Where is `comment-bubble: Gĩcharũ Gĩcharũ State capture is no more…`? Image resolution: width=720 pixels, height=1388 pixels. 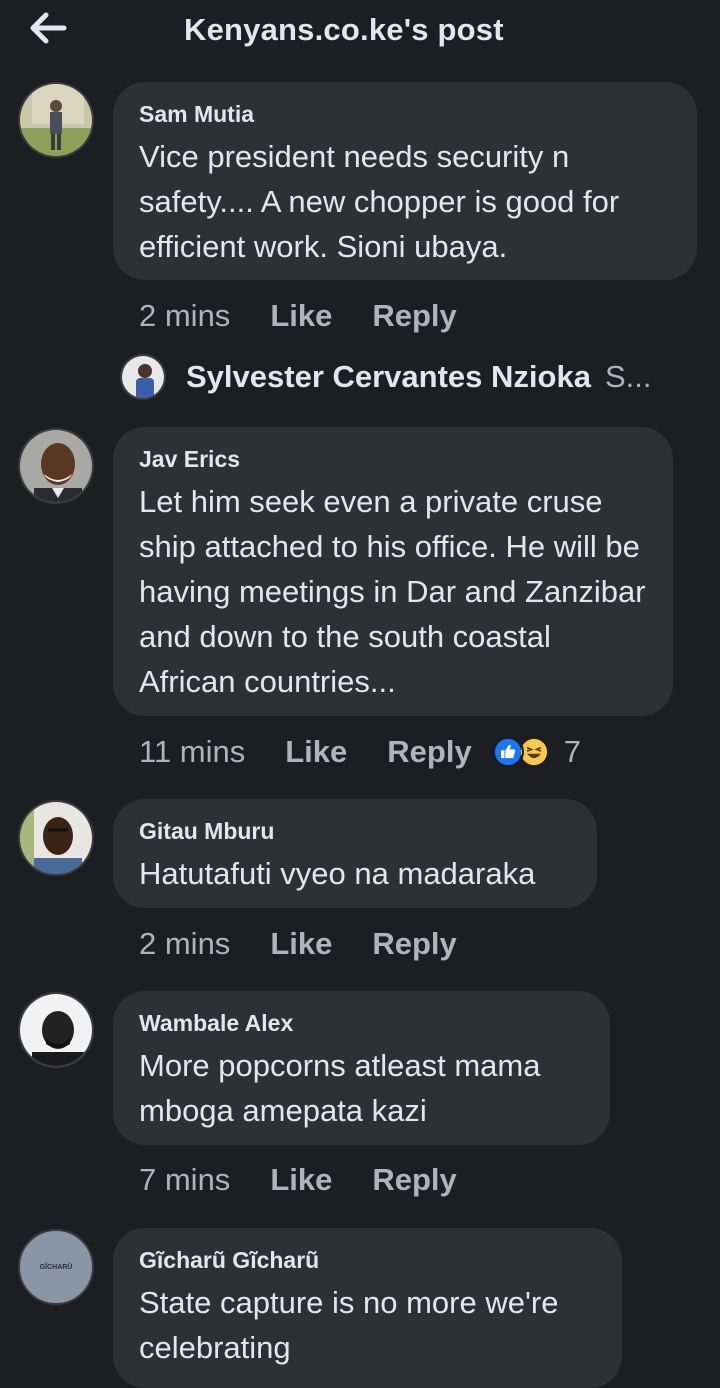 comment-bubble: Gĩcharũ Gĩcharũ State capture is no more… is located at coordinates (367, 1308).